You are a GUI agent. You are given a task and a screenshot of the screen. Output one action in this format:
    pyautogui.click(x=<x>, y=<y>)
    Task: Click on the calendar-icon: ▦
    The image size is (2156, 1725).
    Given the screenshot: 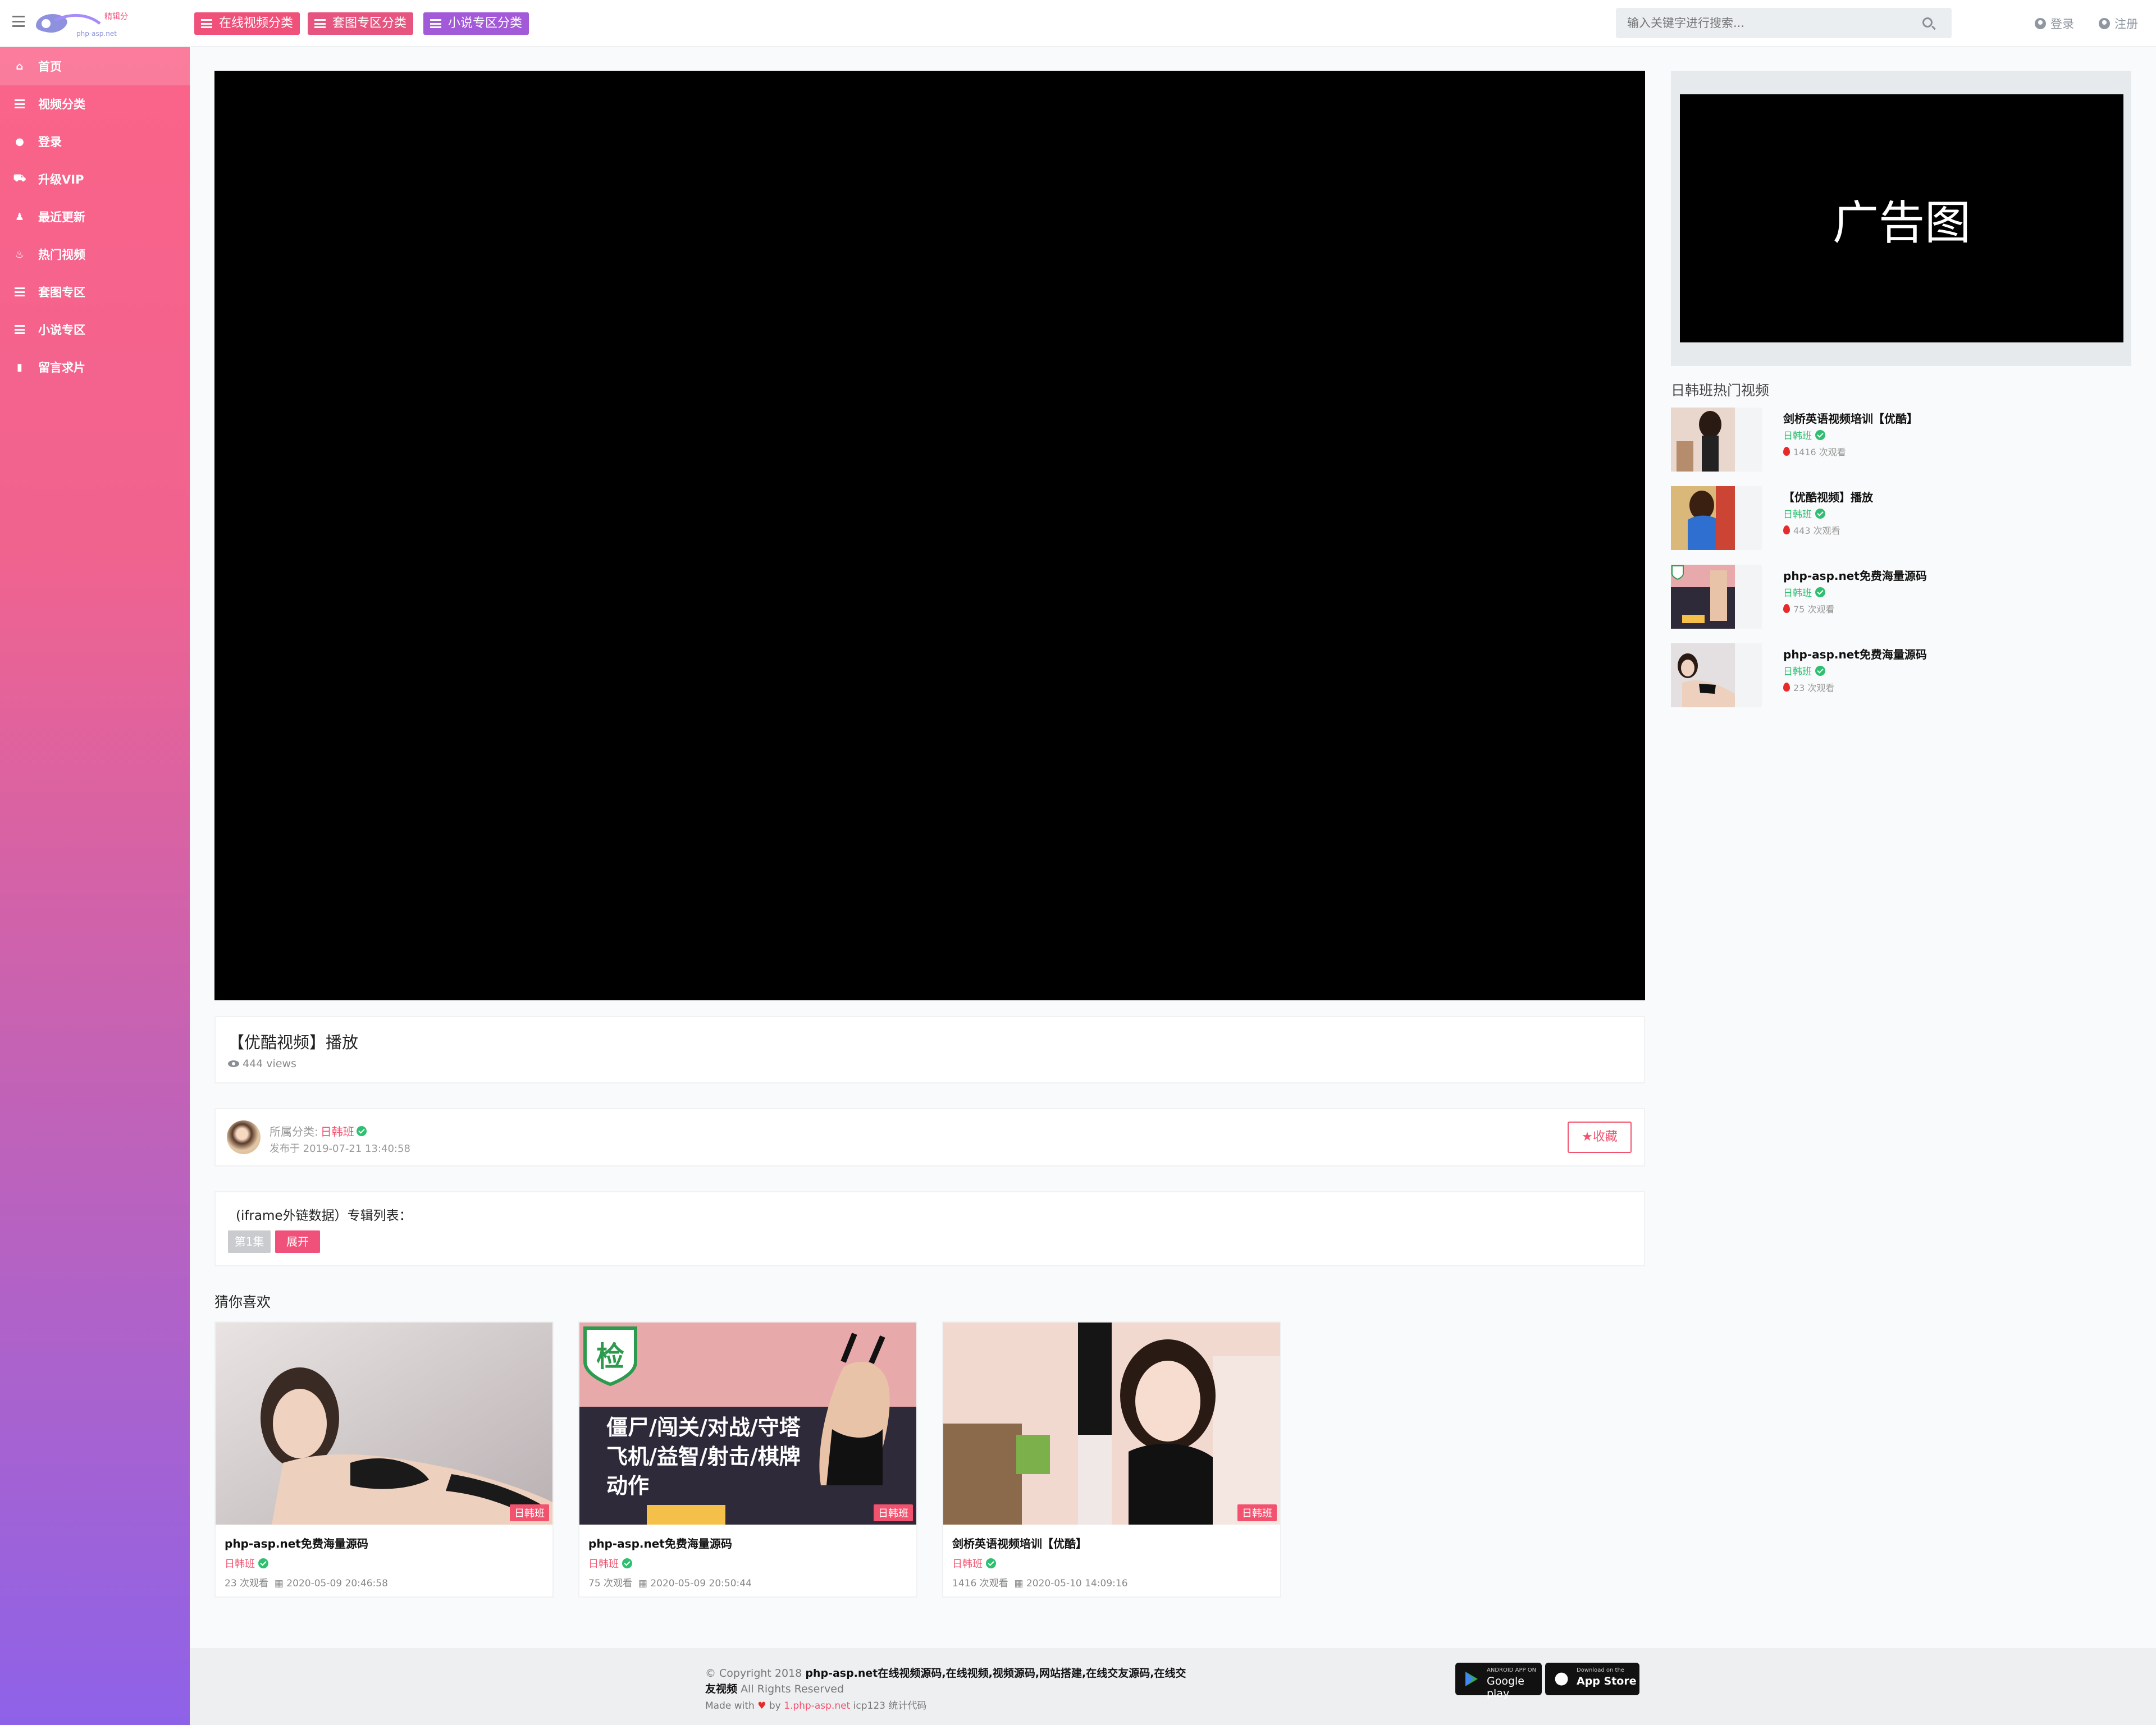 What is the action you would take?
    pyautogui.click(x=1018, y=1583)
    